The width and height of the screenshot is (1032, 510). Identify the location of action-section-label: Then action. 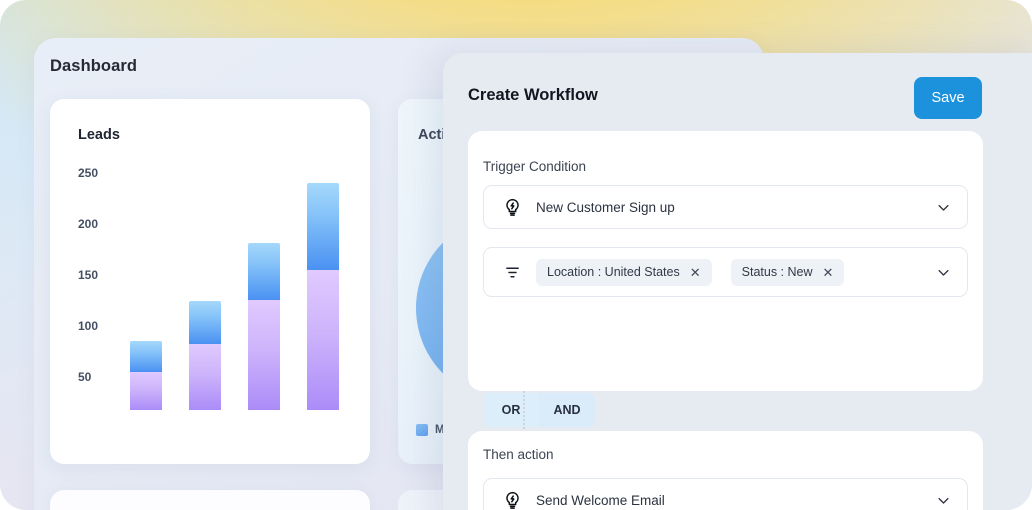
(518, 454).